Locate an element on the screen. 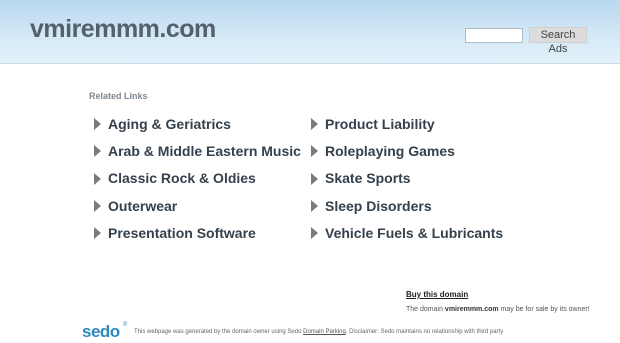  related-link: Vehicle Fuels & Lubricants is located at coordinates (407, 232).